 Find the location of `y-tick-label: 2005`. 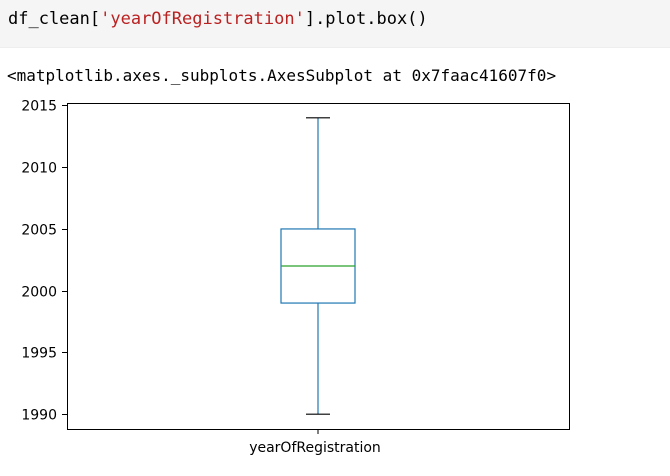

y-tick-label: 2005 is located at coordinates (39, 231).